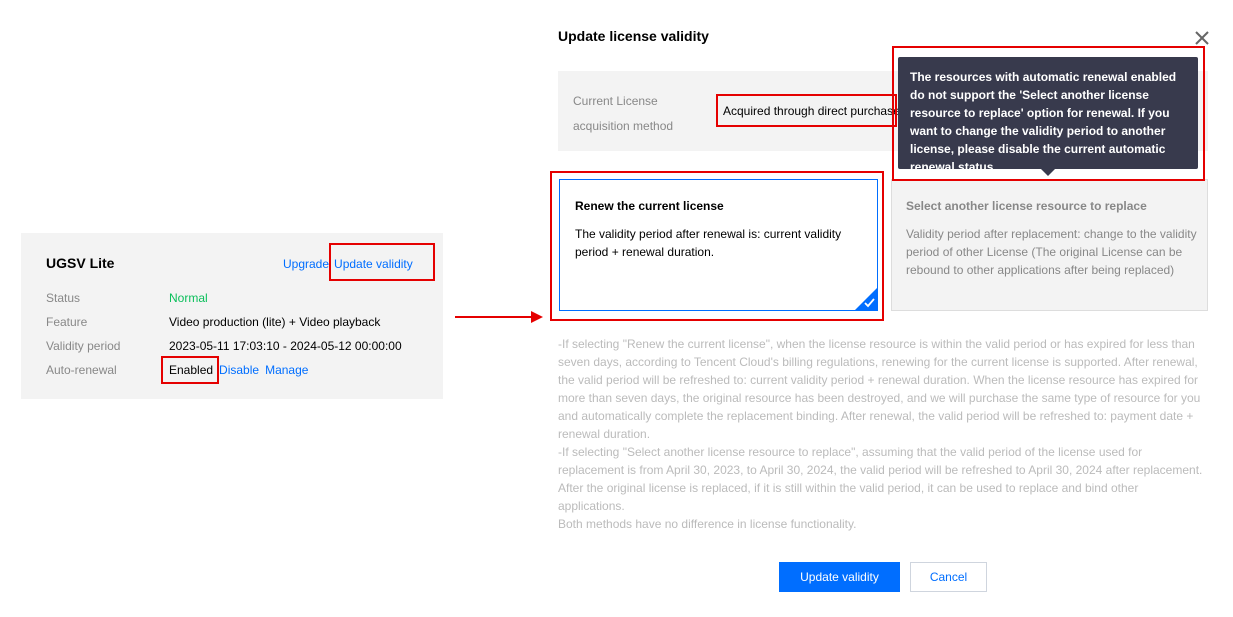 Image resolution: width=1233 pixels, height=617 pixels. I want to click on selected-check-icon, so click(866, 299).